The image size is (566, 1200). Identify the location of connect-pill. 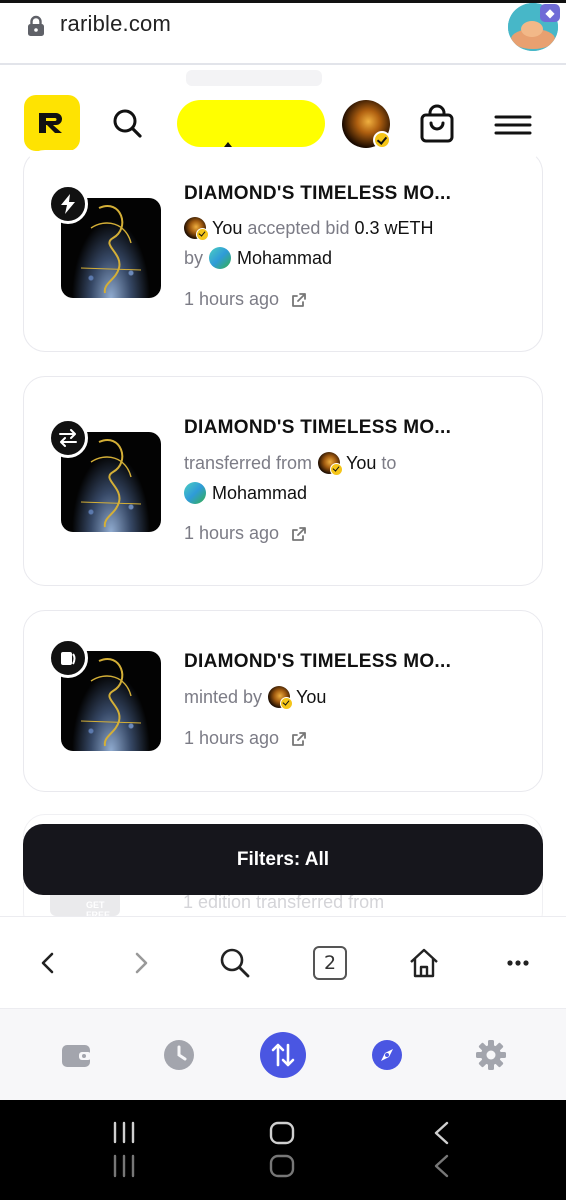
(251, 123).